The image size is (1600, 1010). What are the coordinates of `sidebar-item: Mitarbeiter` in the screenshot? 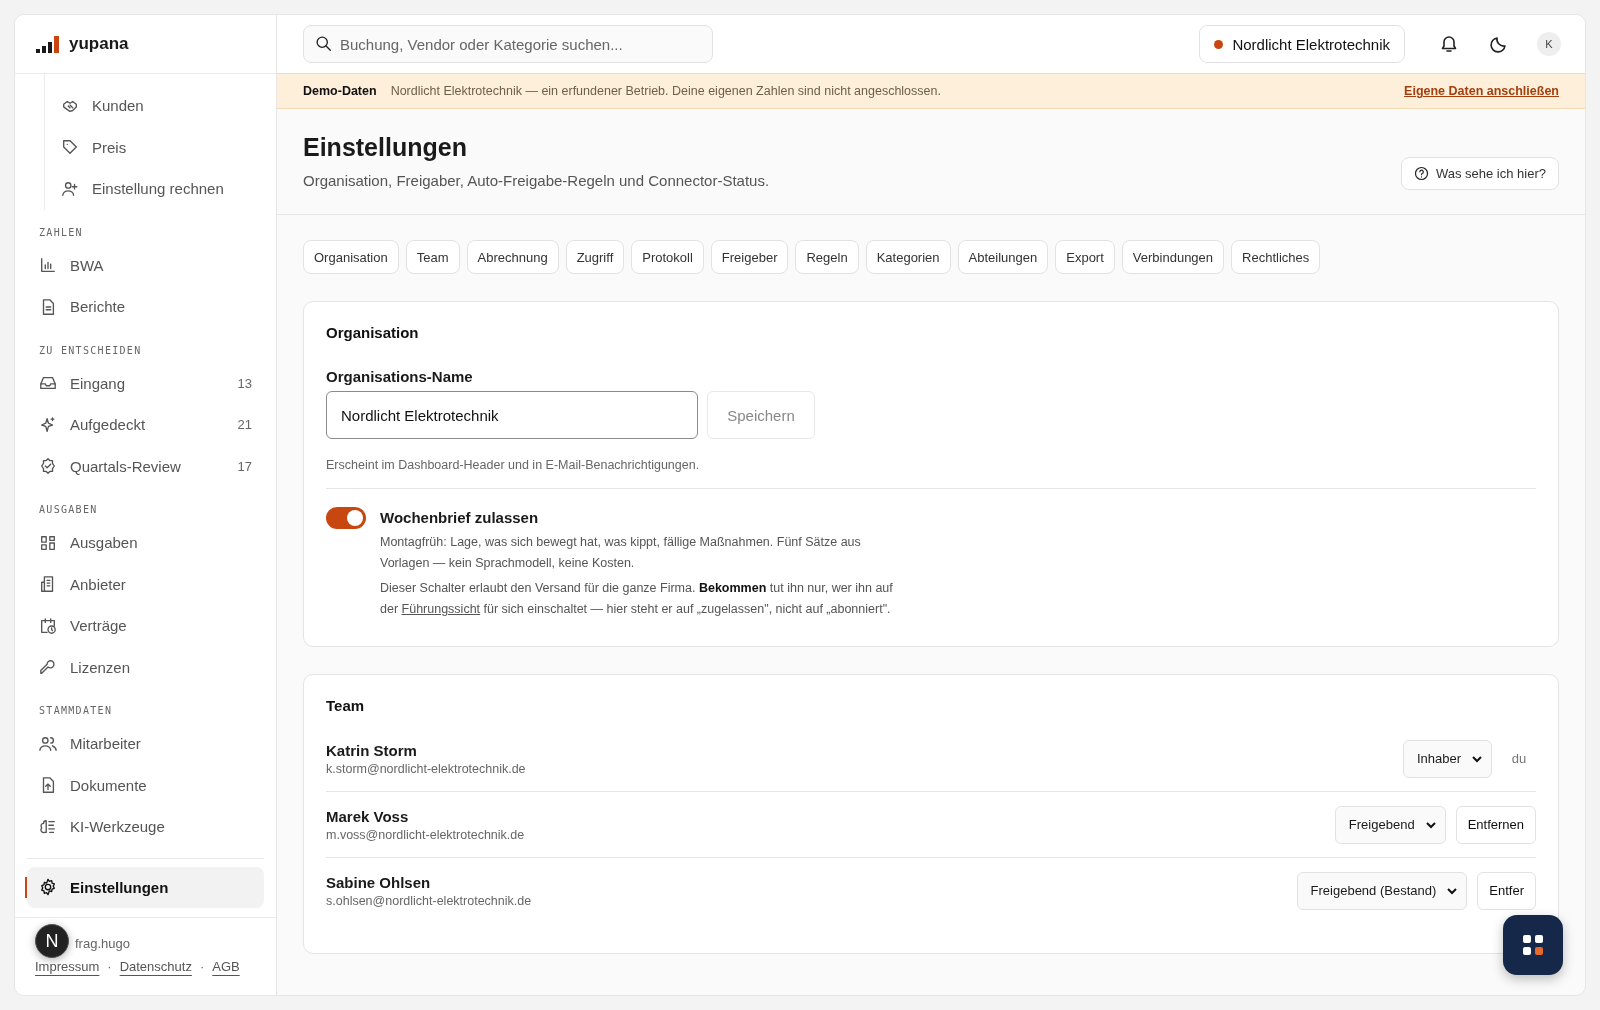 It's located at (145, 744).